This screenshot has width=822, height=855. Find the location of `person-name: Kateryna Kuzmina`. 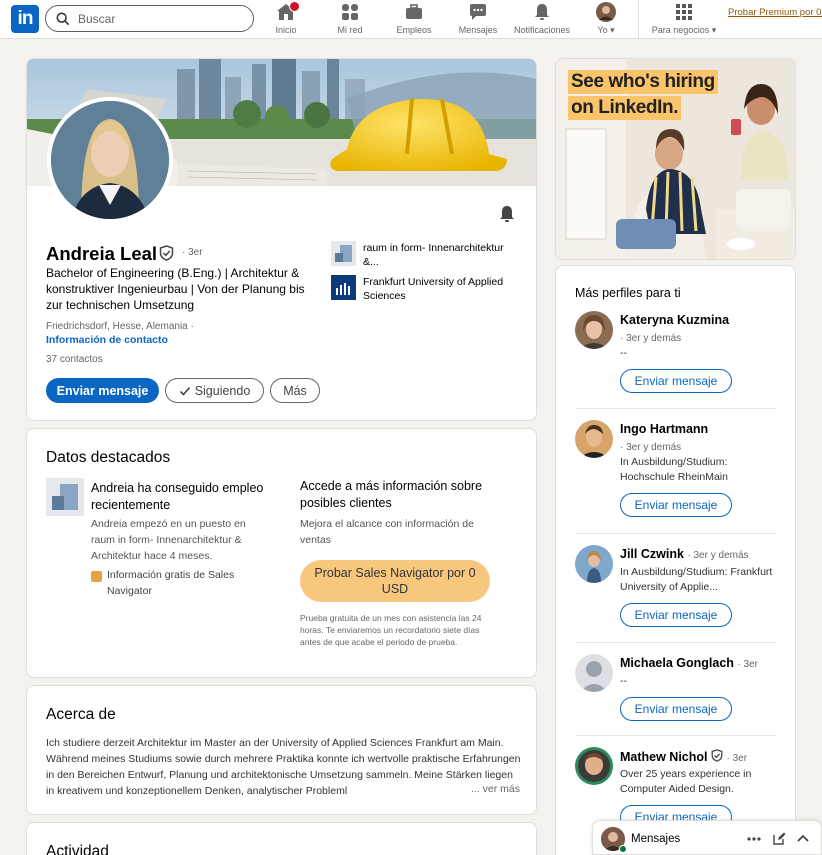

person-name: Kateryna Kuzmina is located at coordinates (674, 320).